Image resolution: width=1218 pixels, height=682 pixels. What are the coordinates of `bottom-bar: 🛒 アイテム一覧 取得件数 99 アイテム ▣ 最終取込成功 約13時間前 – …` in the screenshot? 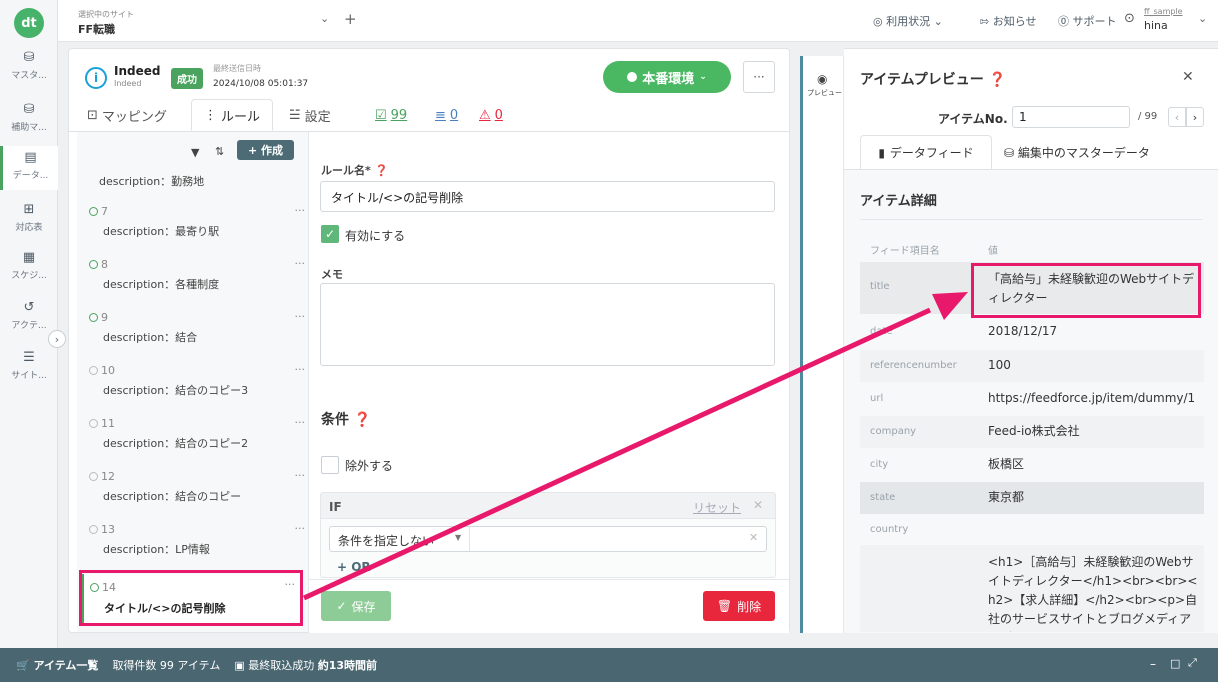 It's located at (609, 665).